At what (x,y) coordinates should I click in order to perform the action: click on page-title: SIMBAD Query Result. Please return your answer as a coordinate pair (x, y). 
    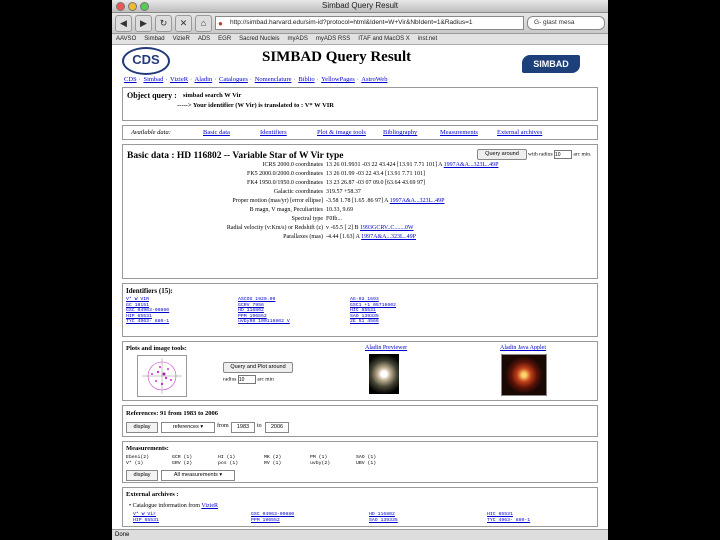
    Looking at the image, I should click on (337, 57).